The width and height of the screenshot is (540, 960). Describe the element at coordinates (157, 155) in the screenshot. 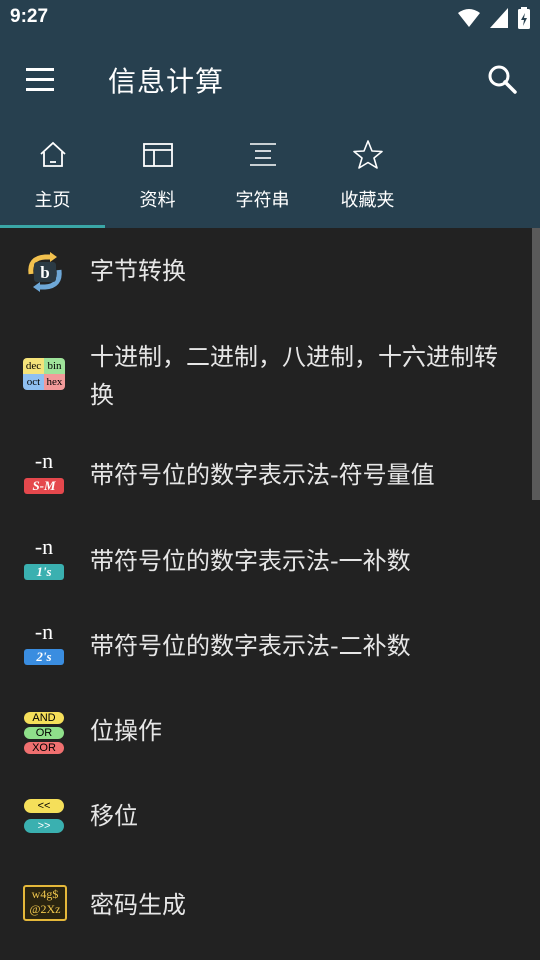

I see `table-icon` at that location.